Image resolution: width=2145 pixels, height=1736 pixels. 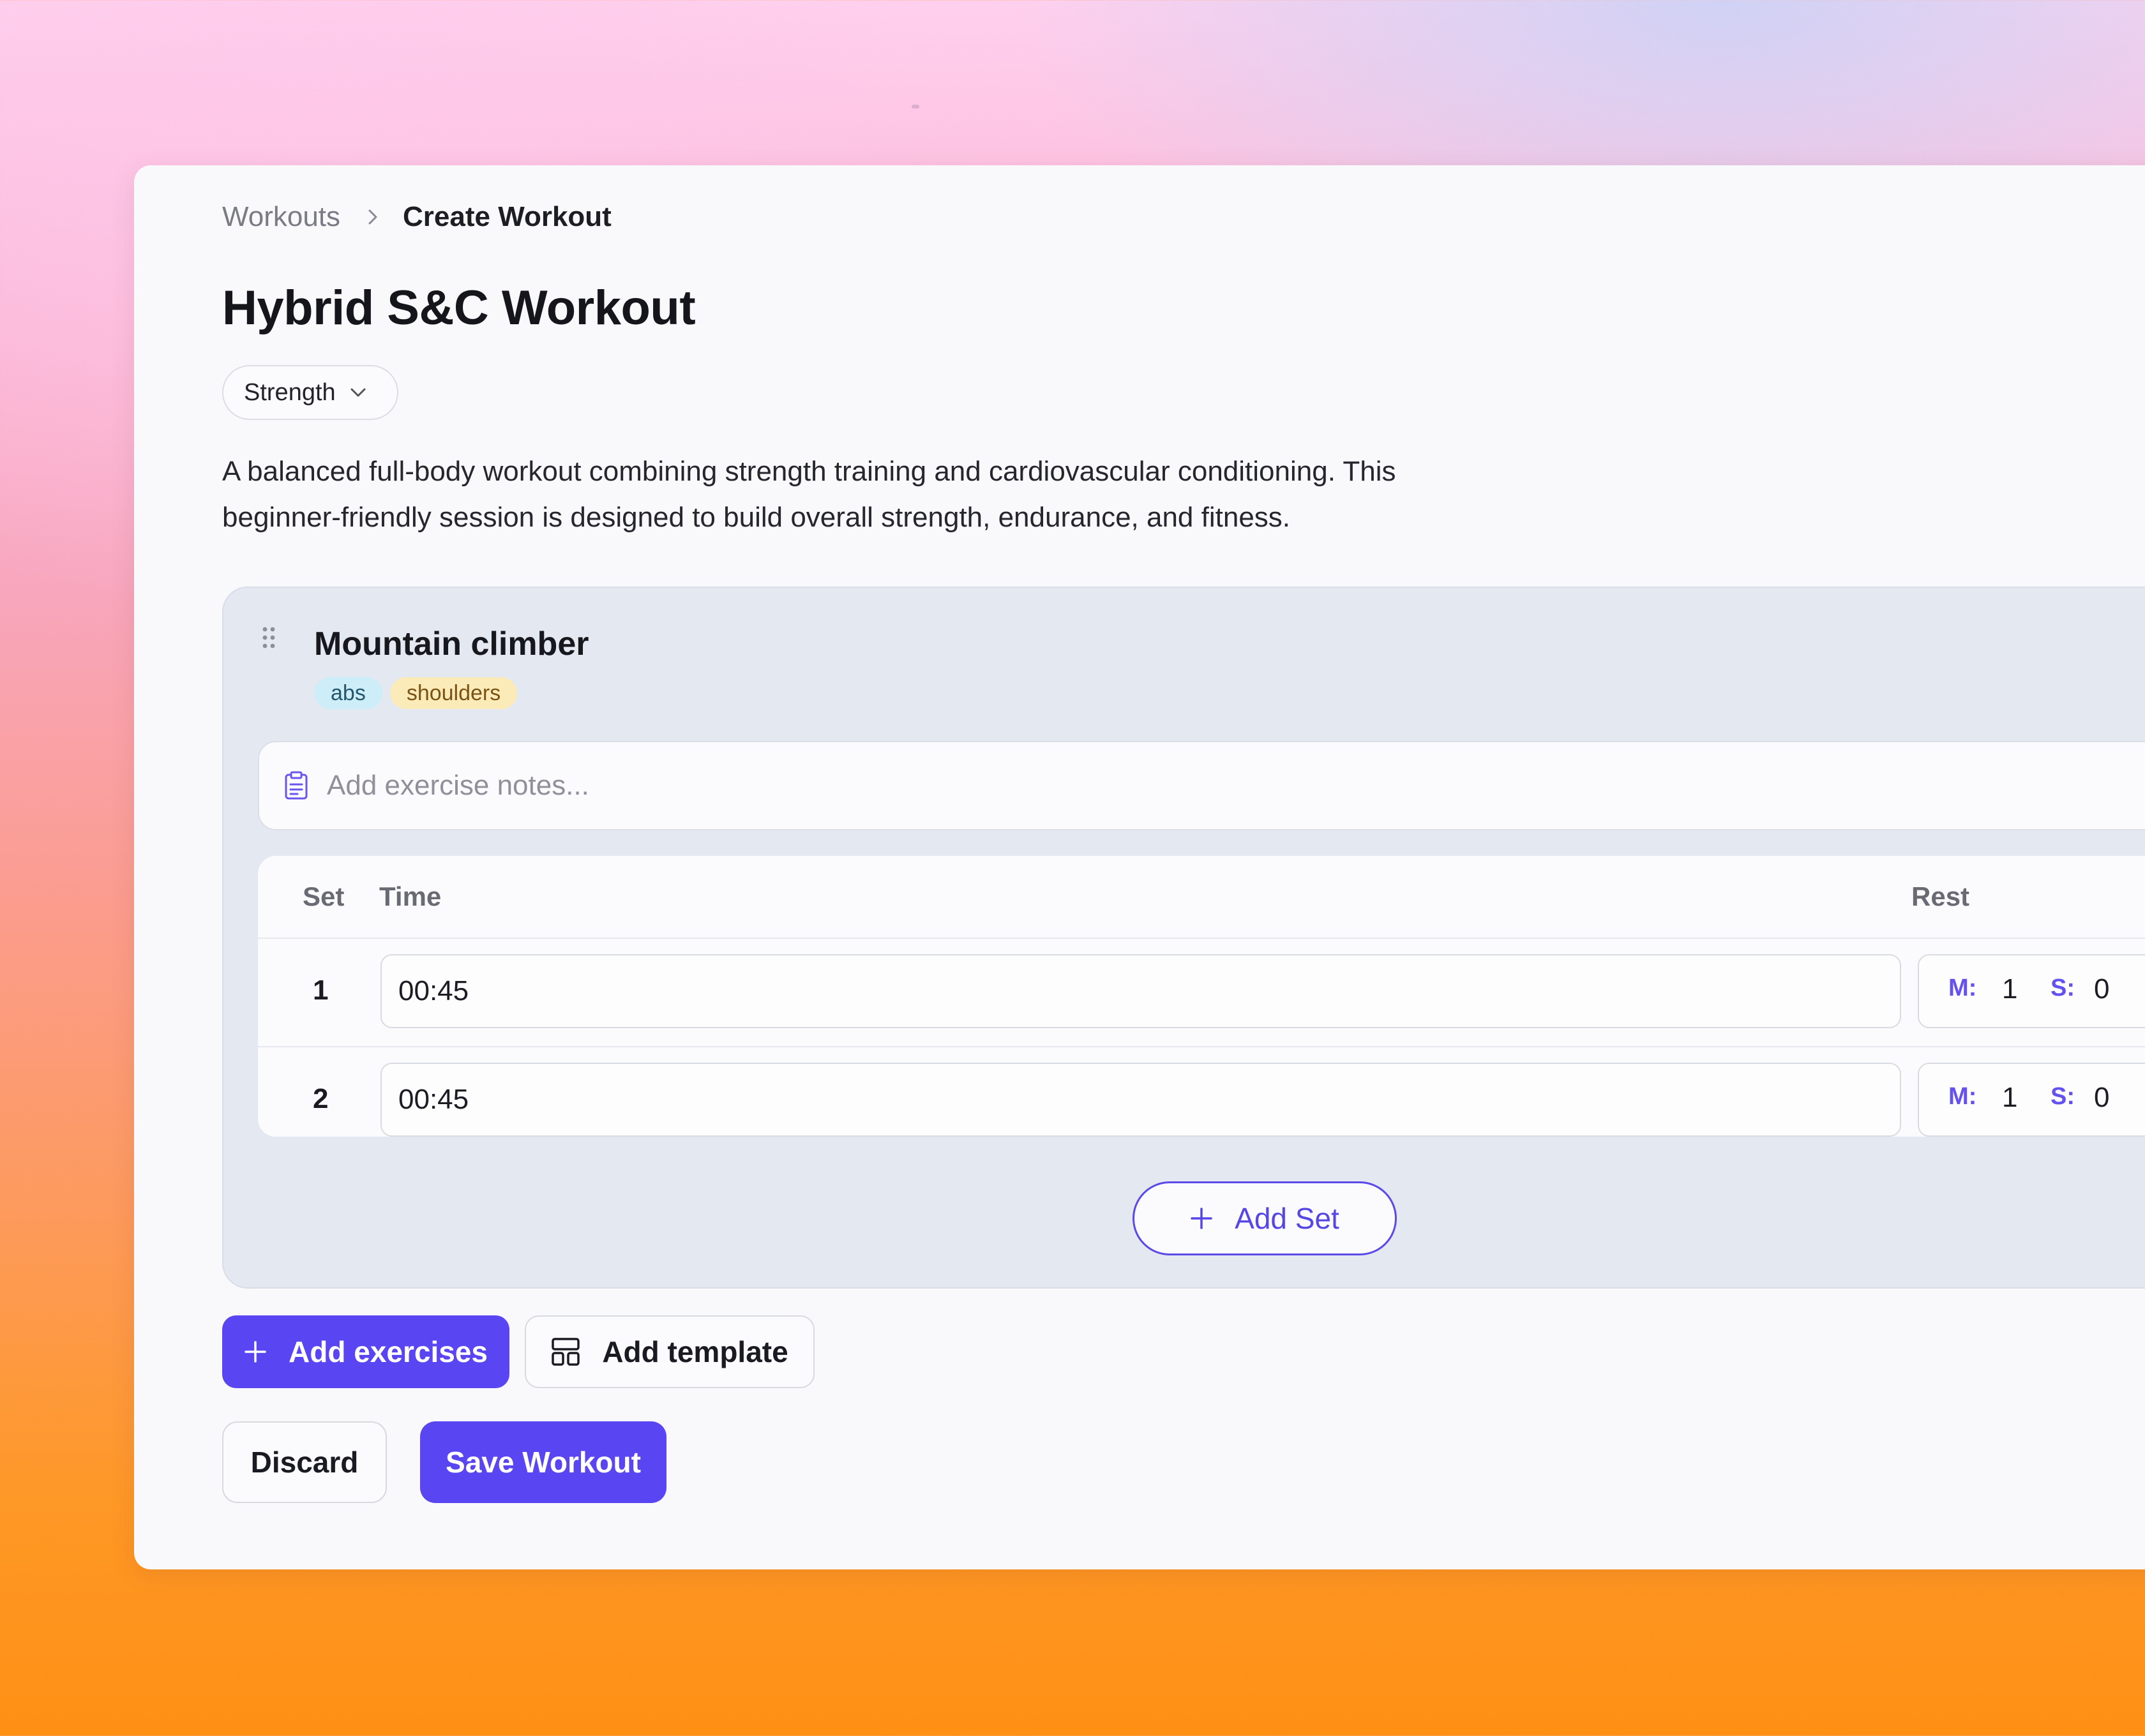 What do you see at coordinates (358, 392) in the screenshot?
I see `chevron-down-icon` at bounding box center [358, 392].